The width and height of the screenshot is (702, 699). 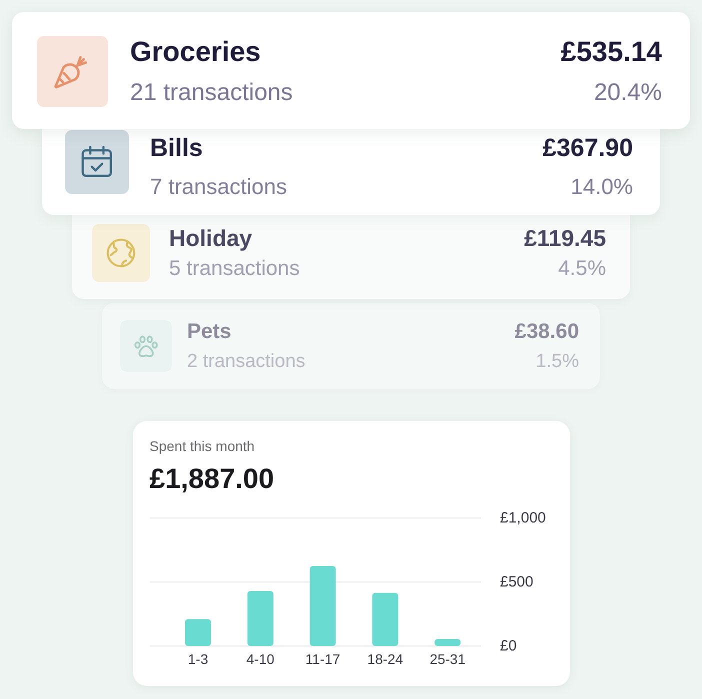 I want to click on y-axis-label: £0, so click(x=508, y=645).